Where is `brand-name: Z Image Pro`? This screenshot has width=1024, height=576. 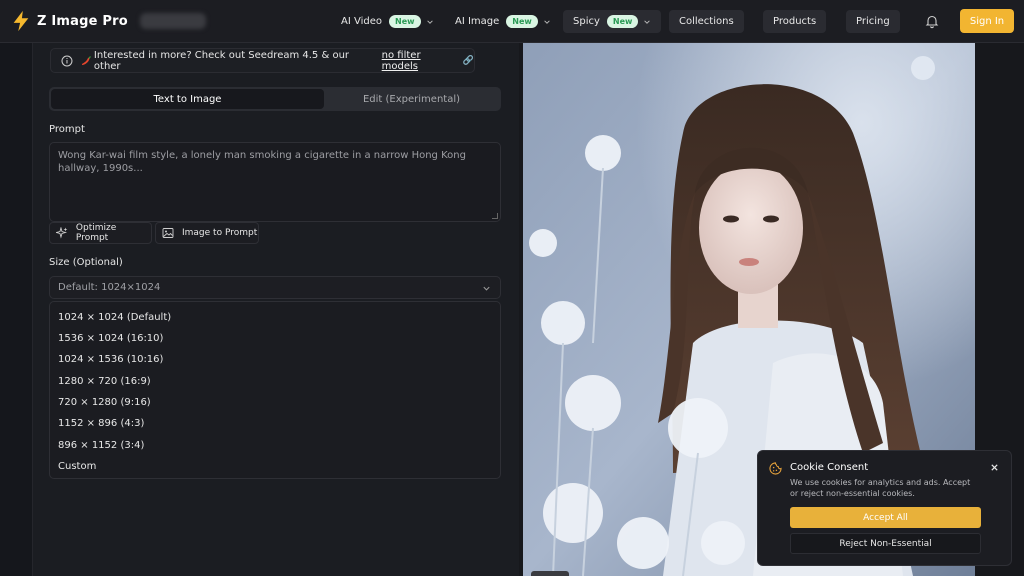 brand-name: Z Image Pro is located at coordinates (82, 21).